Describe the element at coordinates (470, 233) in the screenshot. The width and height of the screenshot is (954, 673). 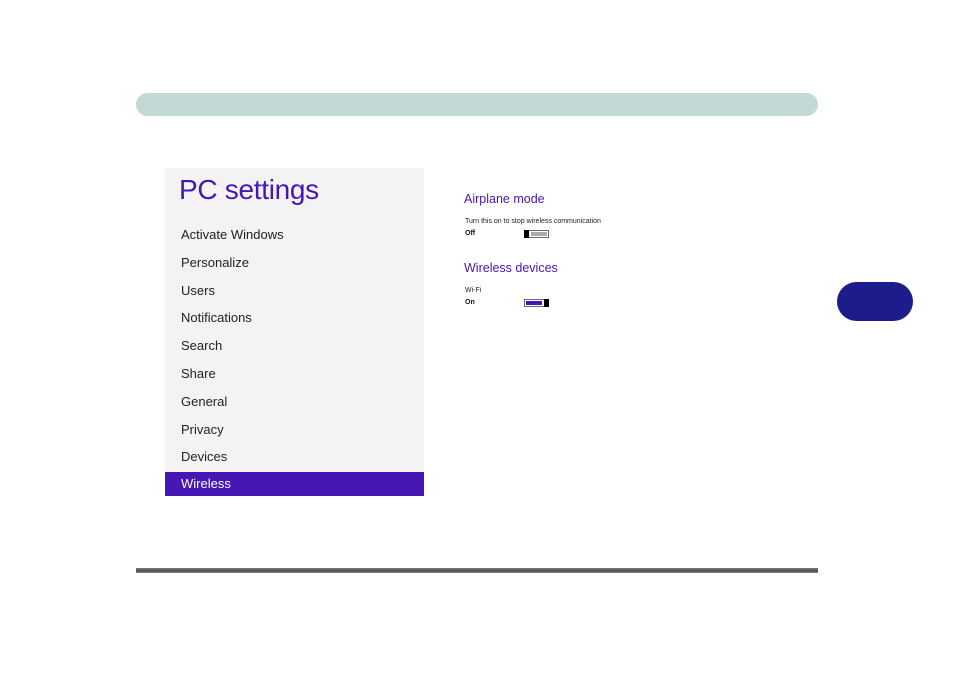
I see `airplane-mode-state: Off` at that location.